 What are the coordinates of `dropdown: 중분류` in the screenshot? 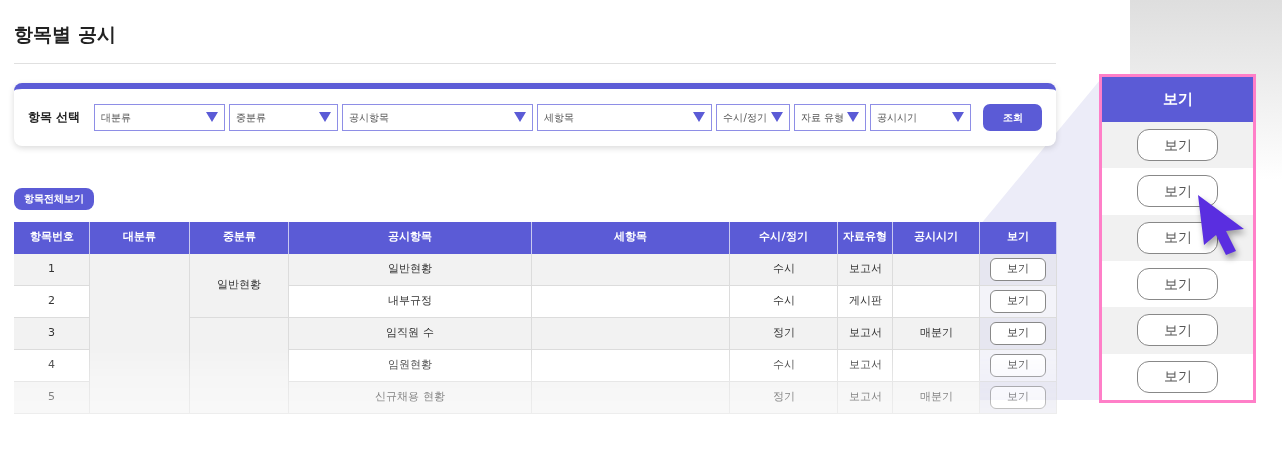 It's located at (283, 117).